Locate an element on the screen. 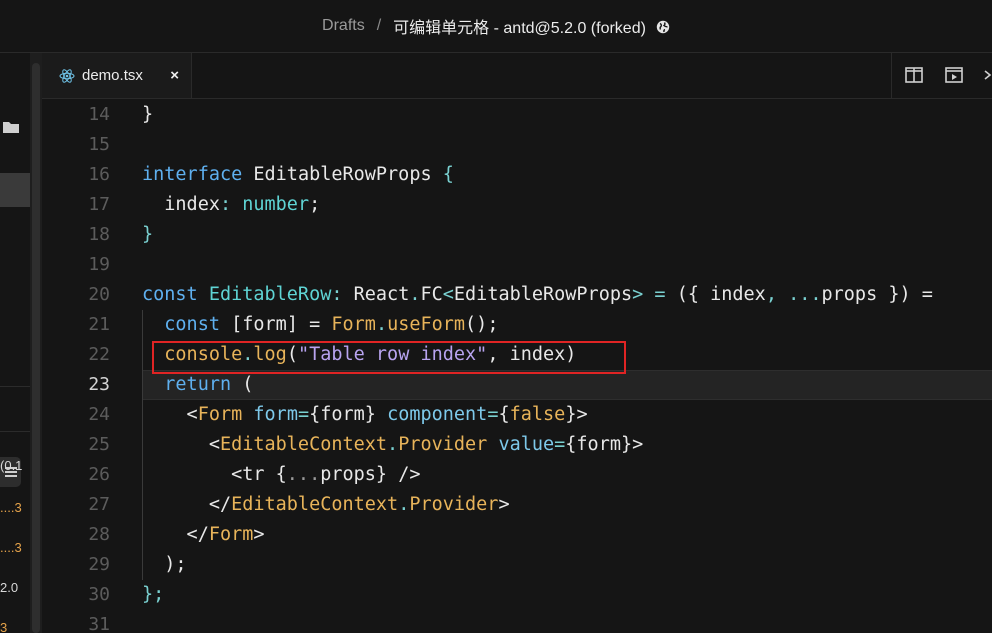 The height and width of the screenshot is (633, 992). annotation-highlight-box is located at coordinates (389, 357).